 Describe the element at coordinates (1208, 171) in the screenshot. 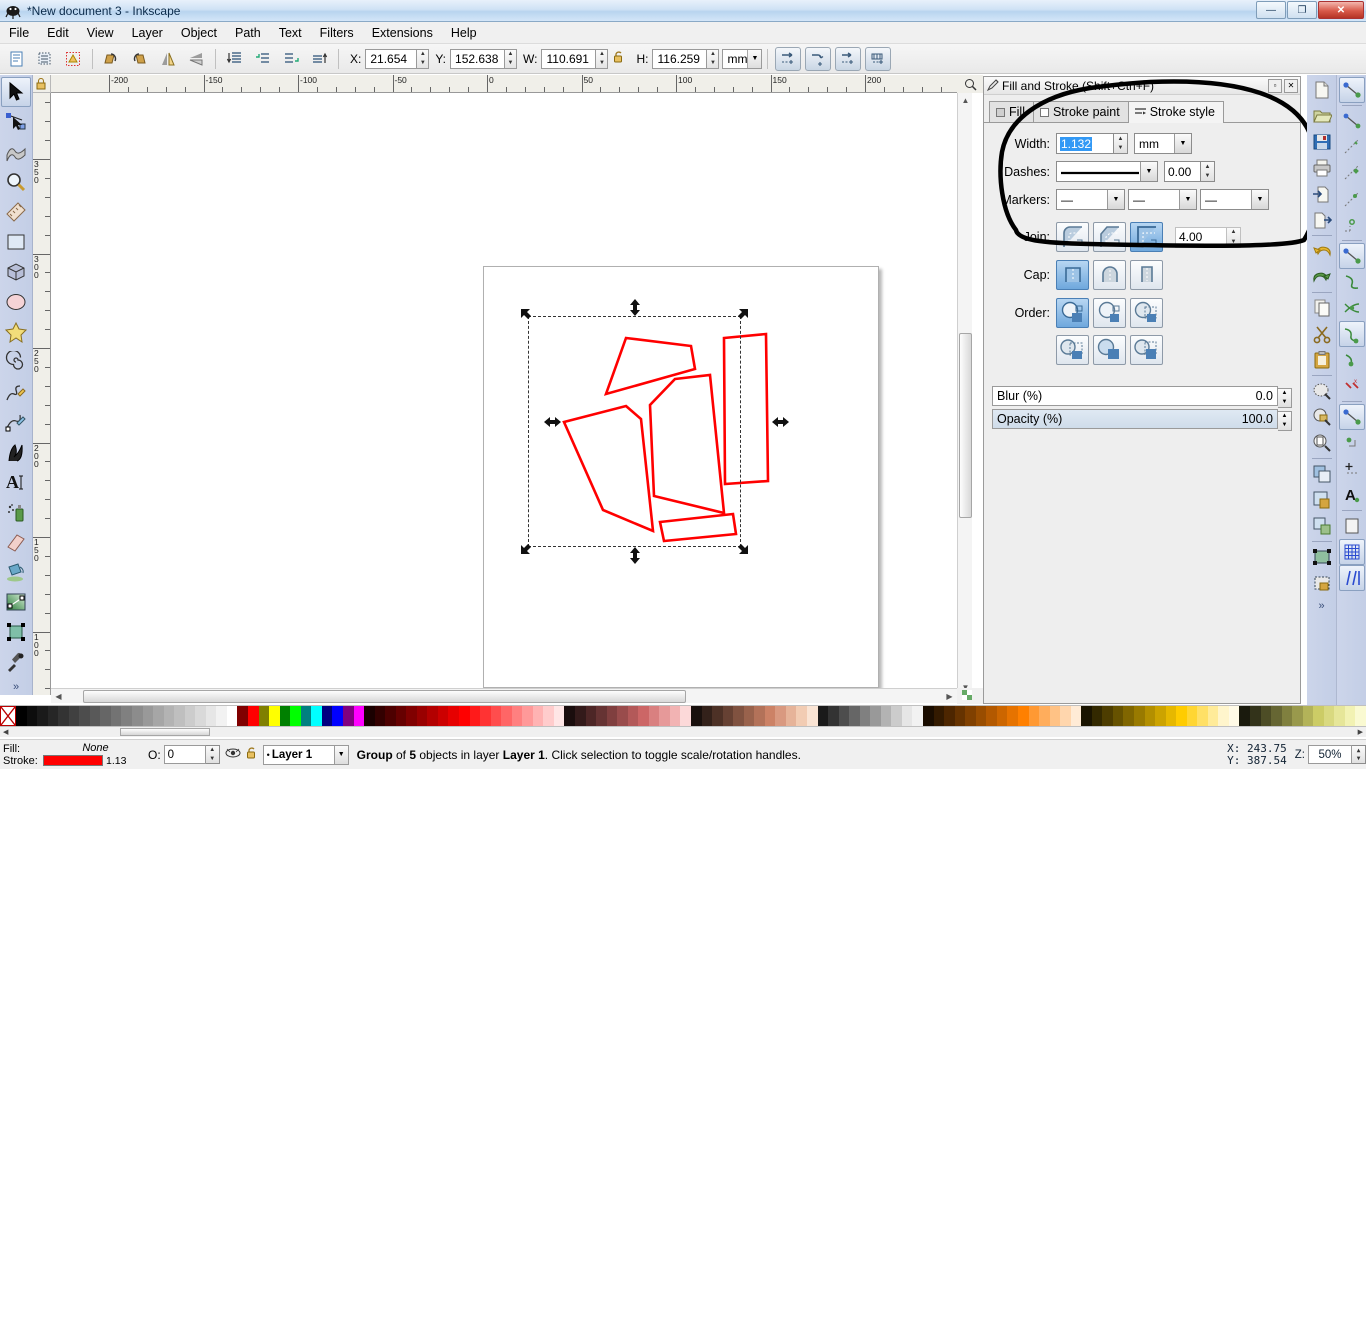

I see `dash-offset-spinner: ▲ ▼` at that location.